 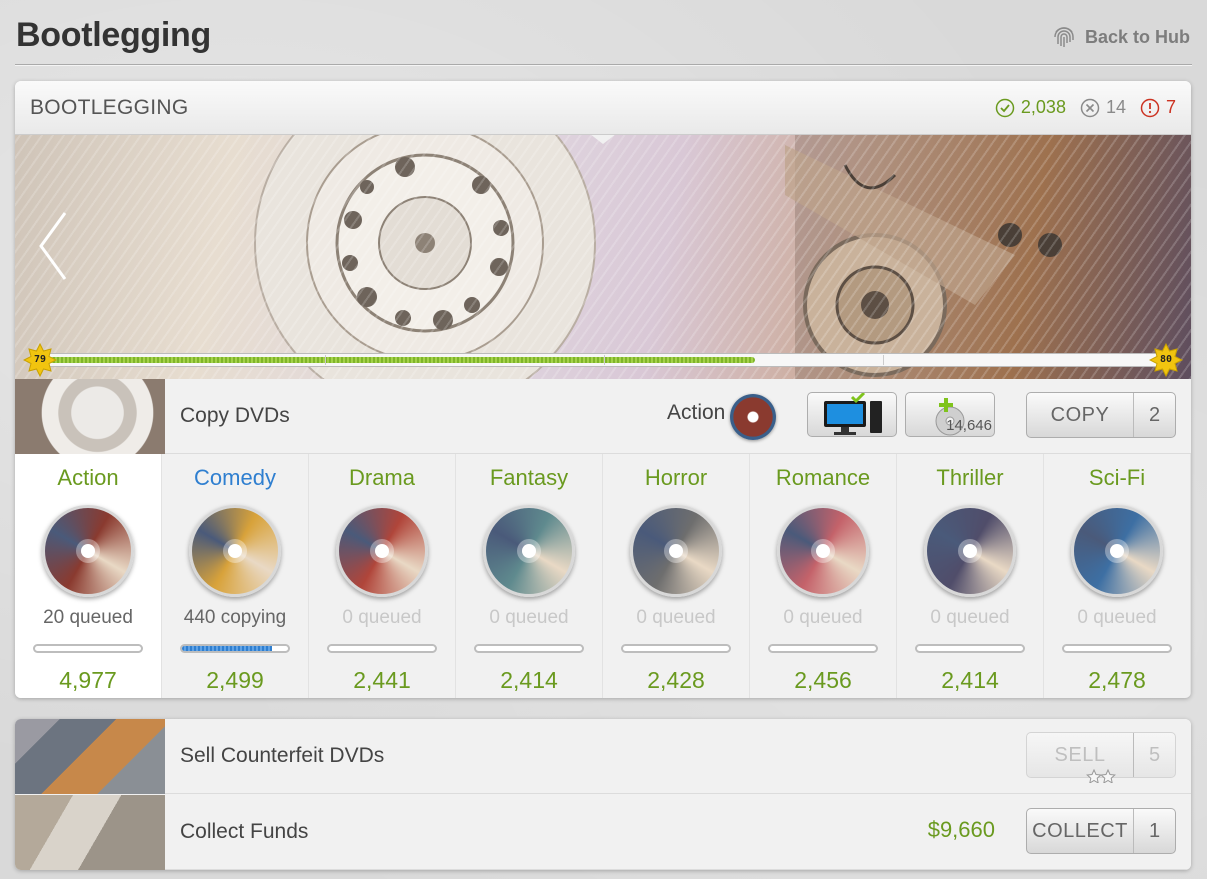 I want to click on sell-button: SELL 5, so click(x=1101, y=757).